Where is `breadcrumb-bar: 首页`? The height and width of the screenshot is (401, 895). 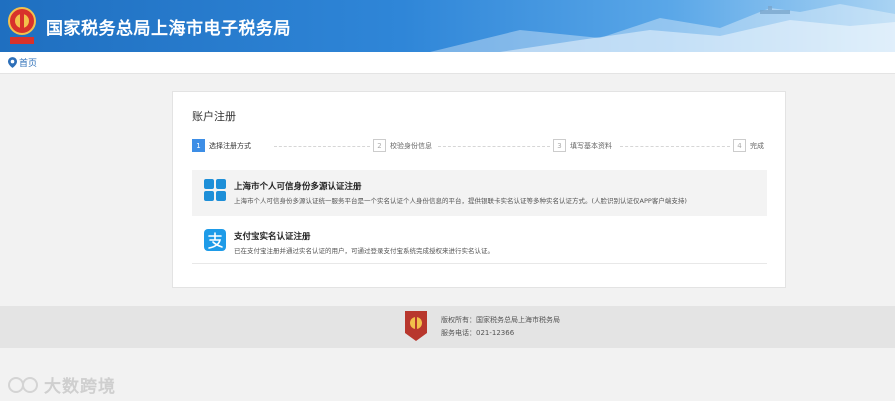
breadcrumb-bar: 首页 is located at coordinates (447, 63).